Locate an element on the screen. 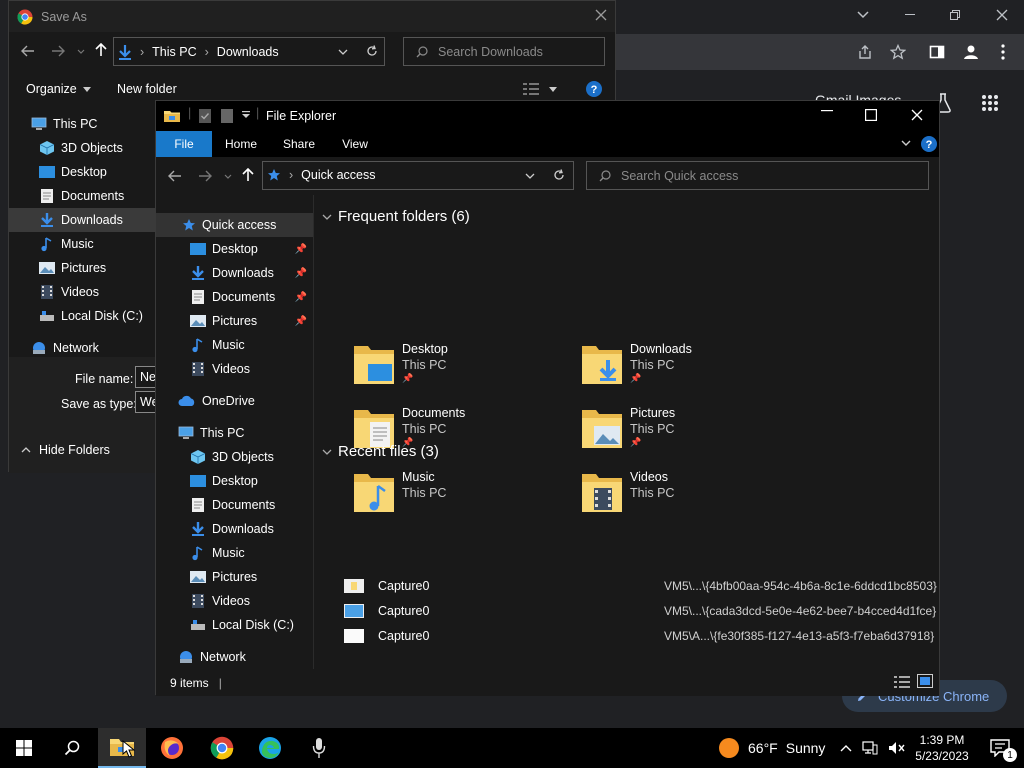 This screenshot has width=1024, height=768. recent-files-header: Recent files (3) is located at coordinates (380, 451).